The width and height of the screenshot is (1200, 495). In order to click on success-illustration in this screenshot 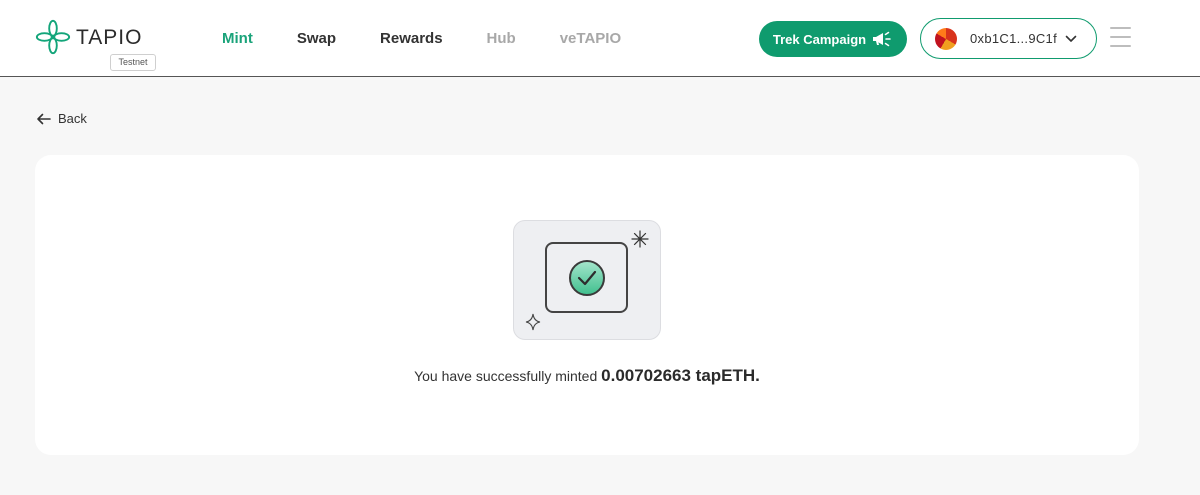, I will do `click(587, 280)`.